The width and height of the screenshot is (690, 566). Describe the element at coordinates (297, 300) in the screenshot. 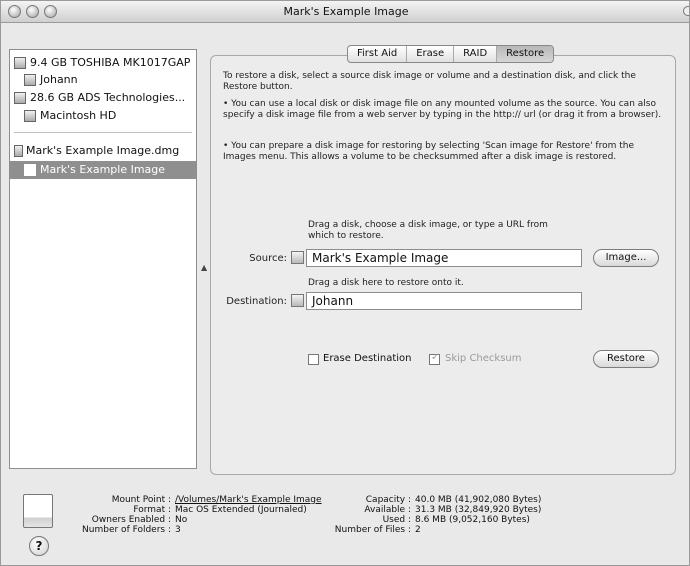

I see `destination-disk-icon` at that location.